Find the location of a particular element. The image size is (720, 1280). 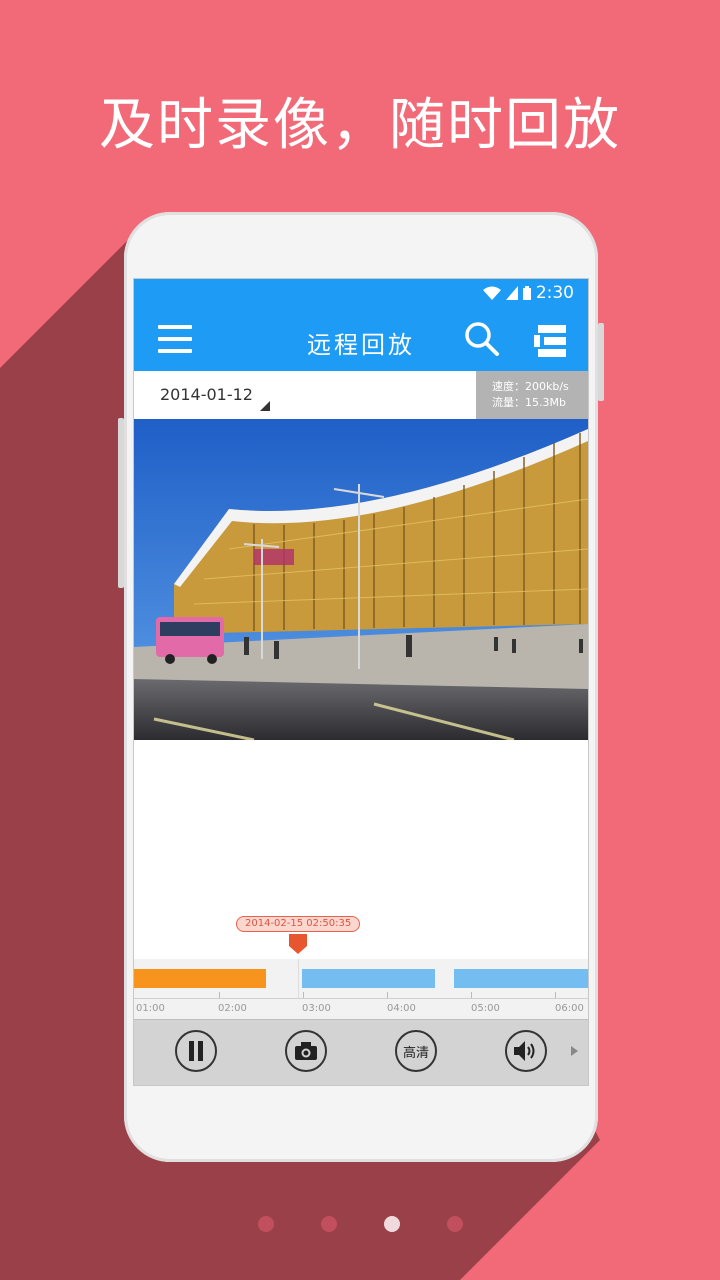

headline: 及时录像，随时回放 is located at coordinates (360, 125).